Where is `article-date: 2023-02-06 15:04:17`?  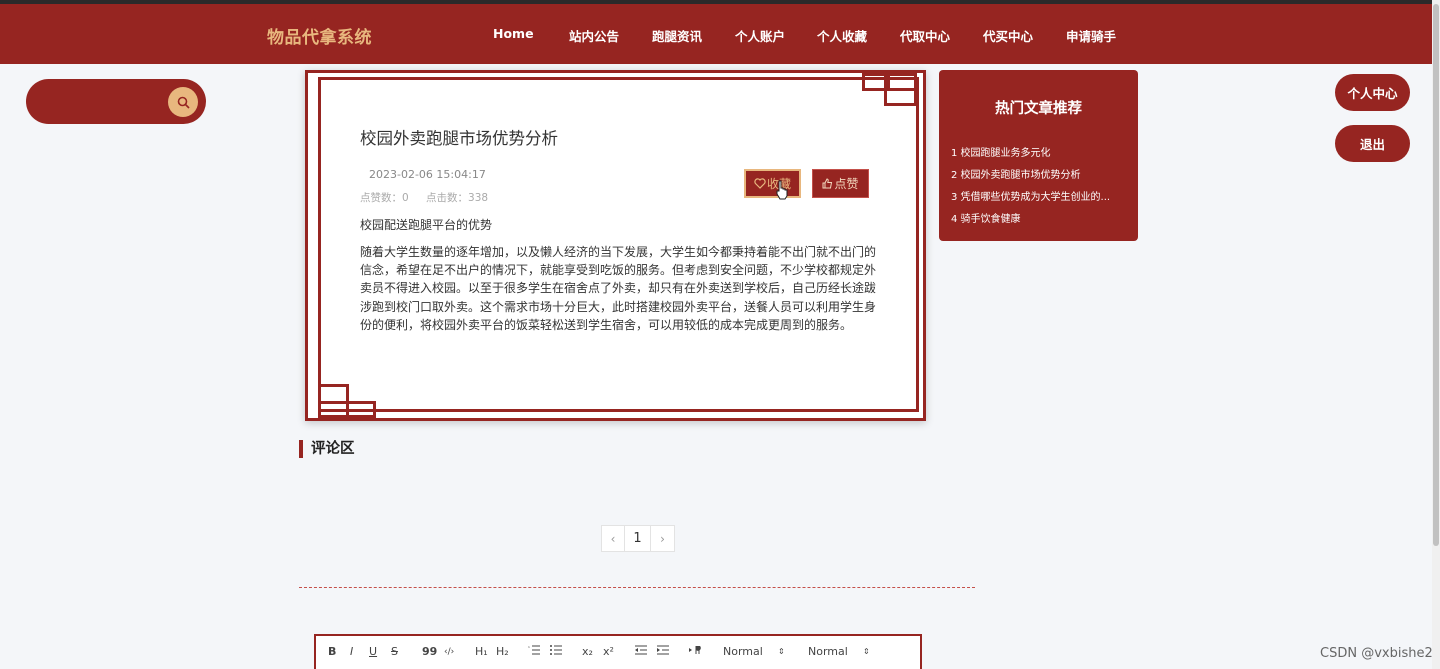
article-date: 2023-02-06 15:04:17 is located at coordinates (427, 174).